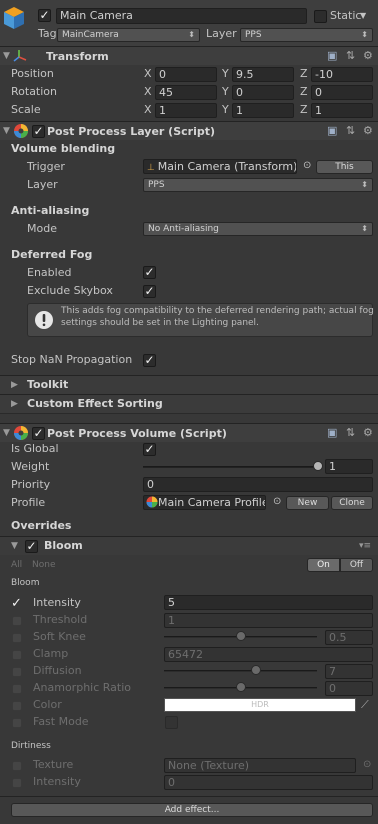 Image resolution: width=378 pixels, height=824 pixels. I want to click on intensity-field: 5, so click(268, 602).